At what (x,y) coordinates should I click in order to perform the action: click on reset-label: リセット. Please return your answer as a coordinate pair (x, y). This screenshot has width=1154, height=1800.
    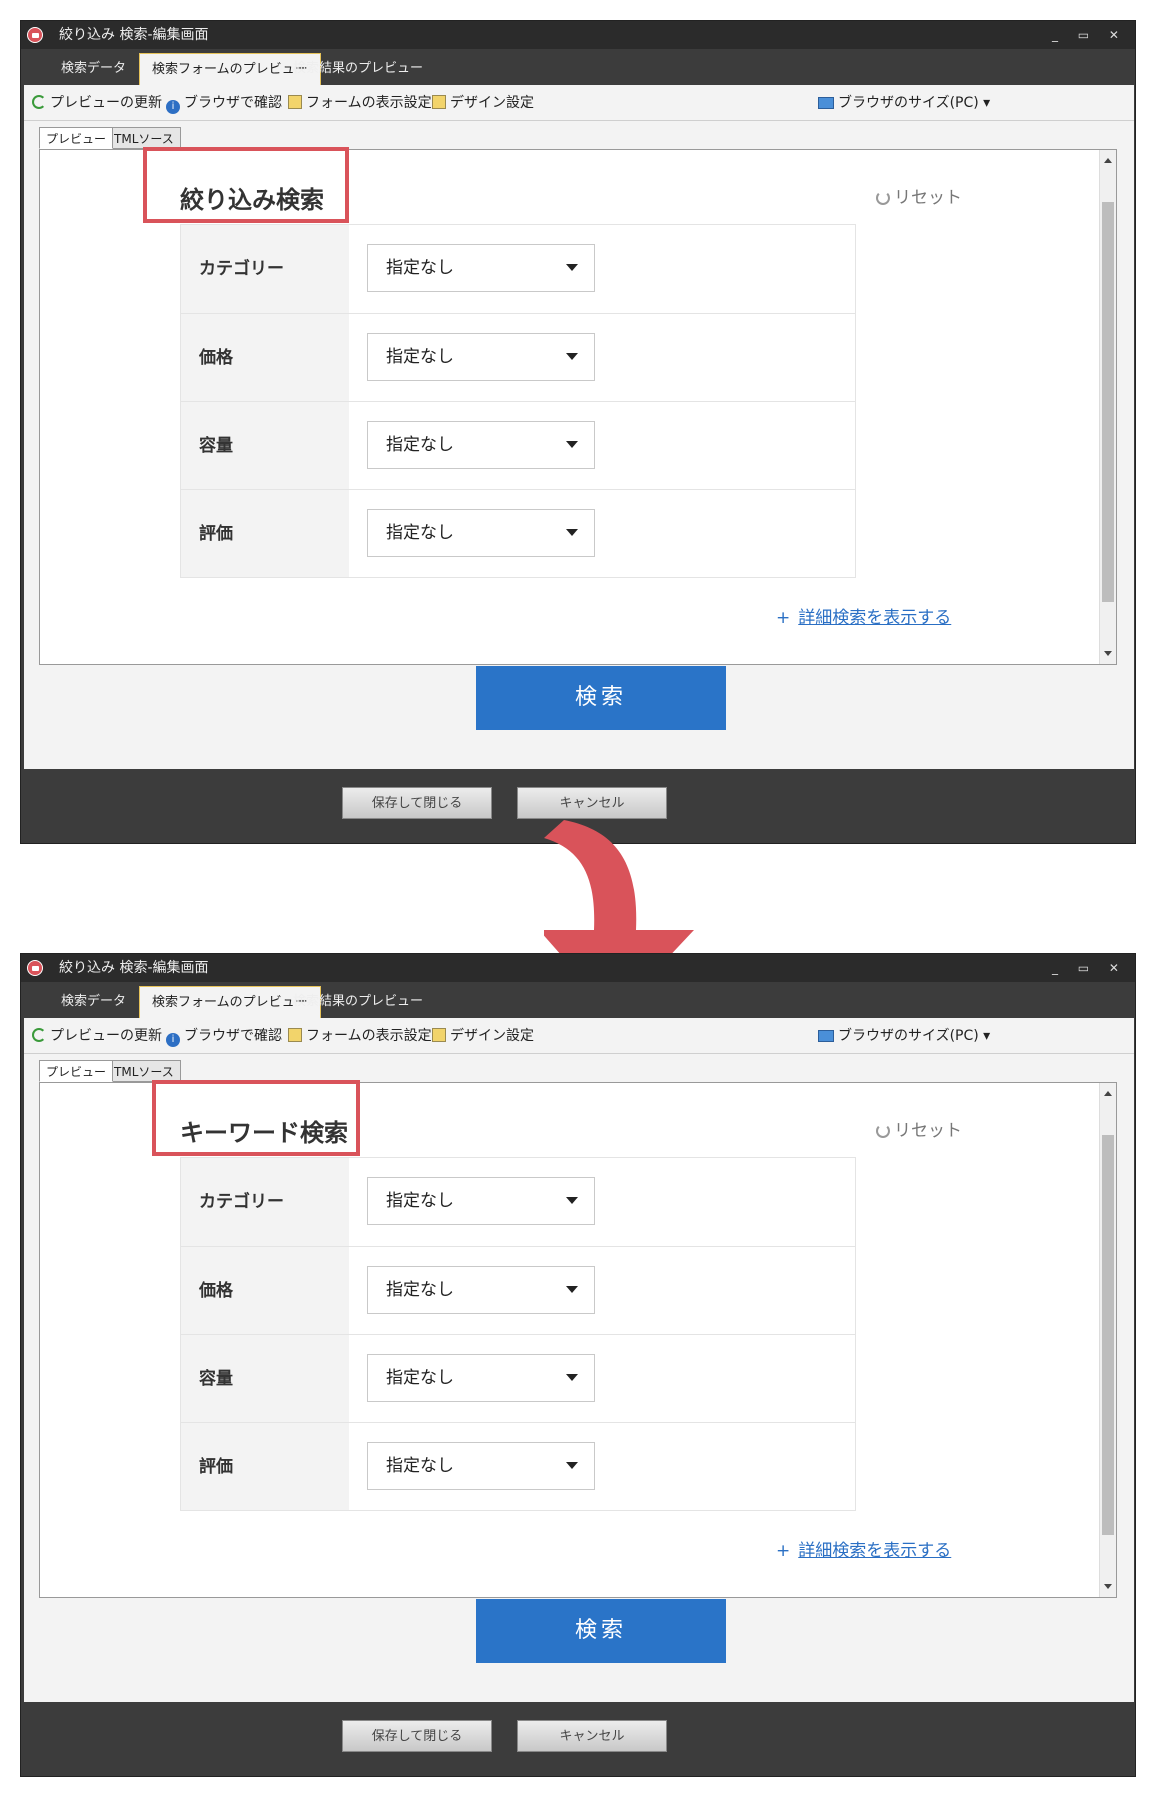
    Looking at the image, I should click on (928, 198).